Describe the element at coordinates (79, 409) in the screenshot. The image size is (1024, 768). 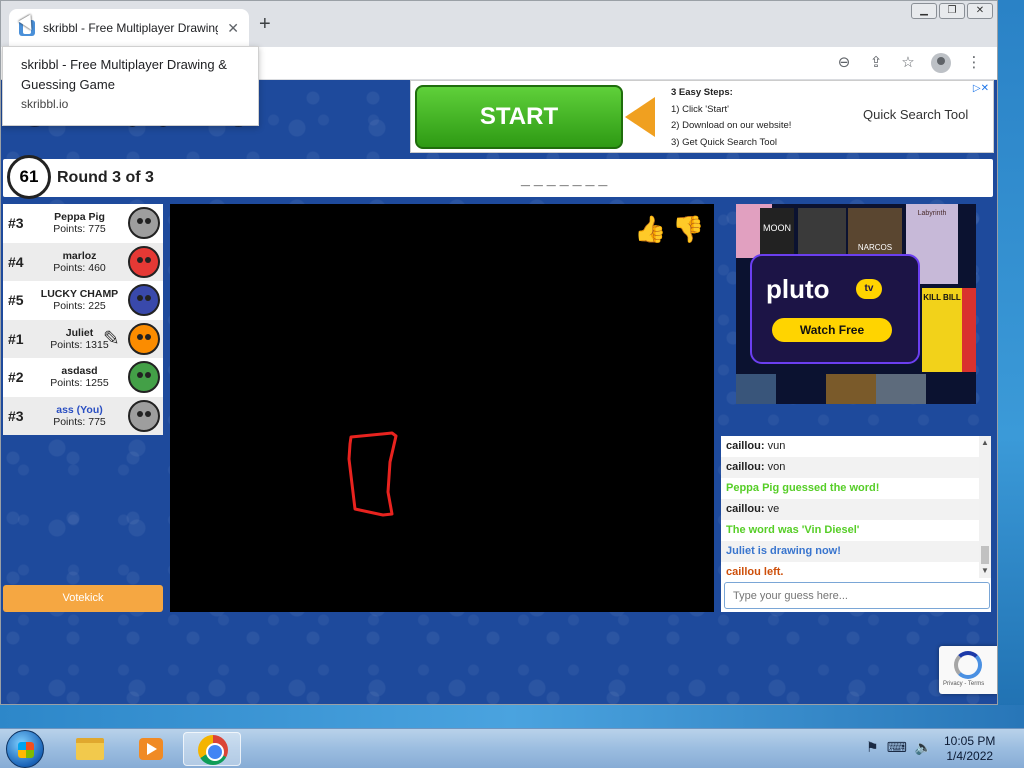
I see `player-name: ass (You)` at that location.